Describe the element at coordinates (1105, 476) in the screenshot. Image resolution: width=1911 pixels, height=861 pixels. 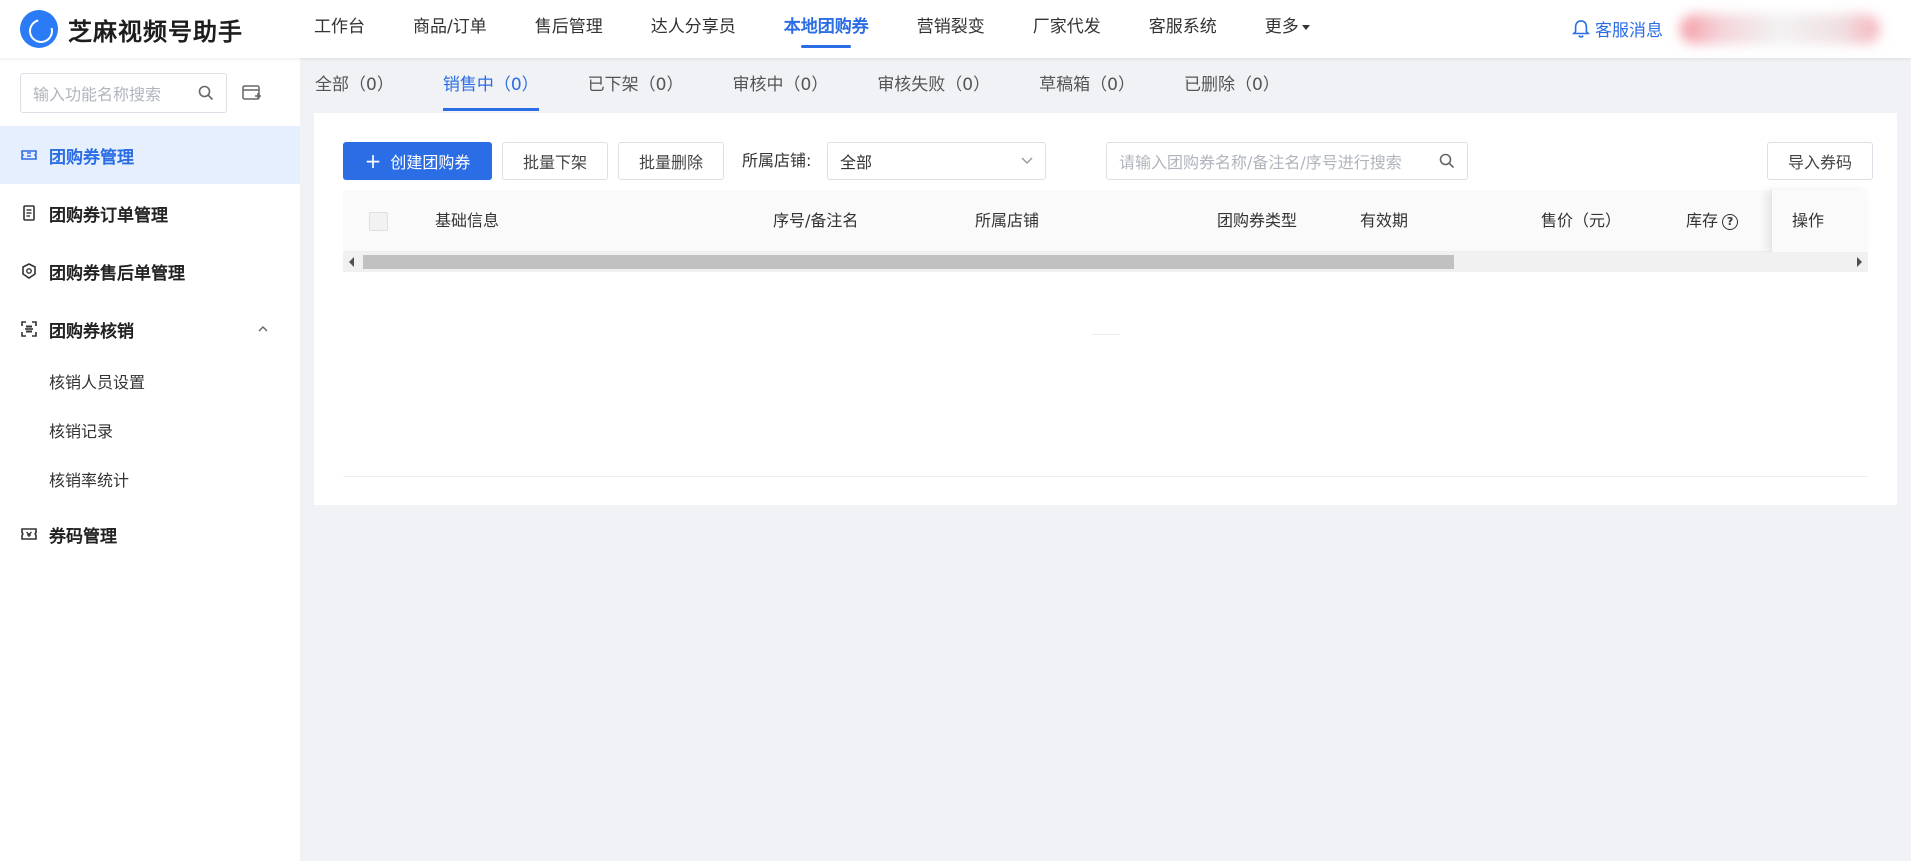
I see `table-bottom-border` at that location.